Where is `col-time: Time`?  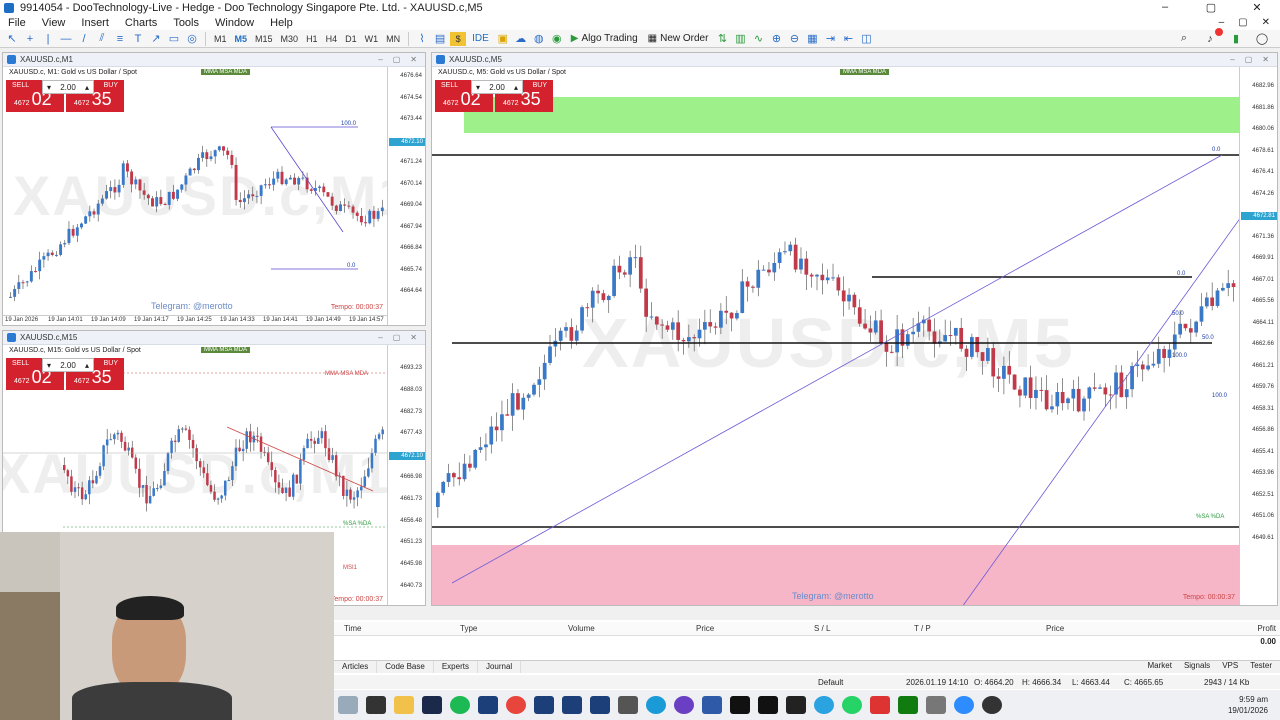
col-time: Time is located at coordinates (352, 628).